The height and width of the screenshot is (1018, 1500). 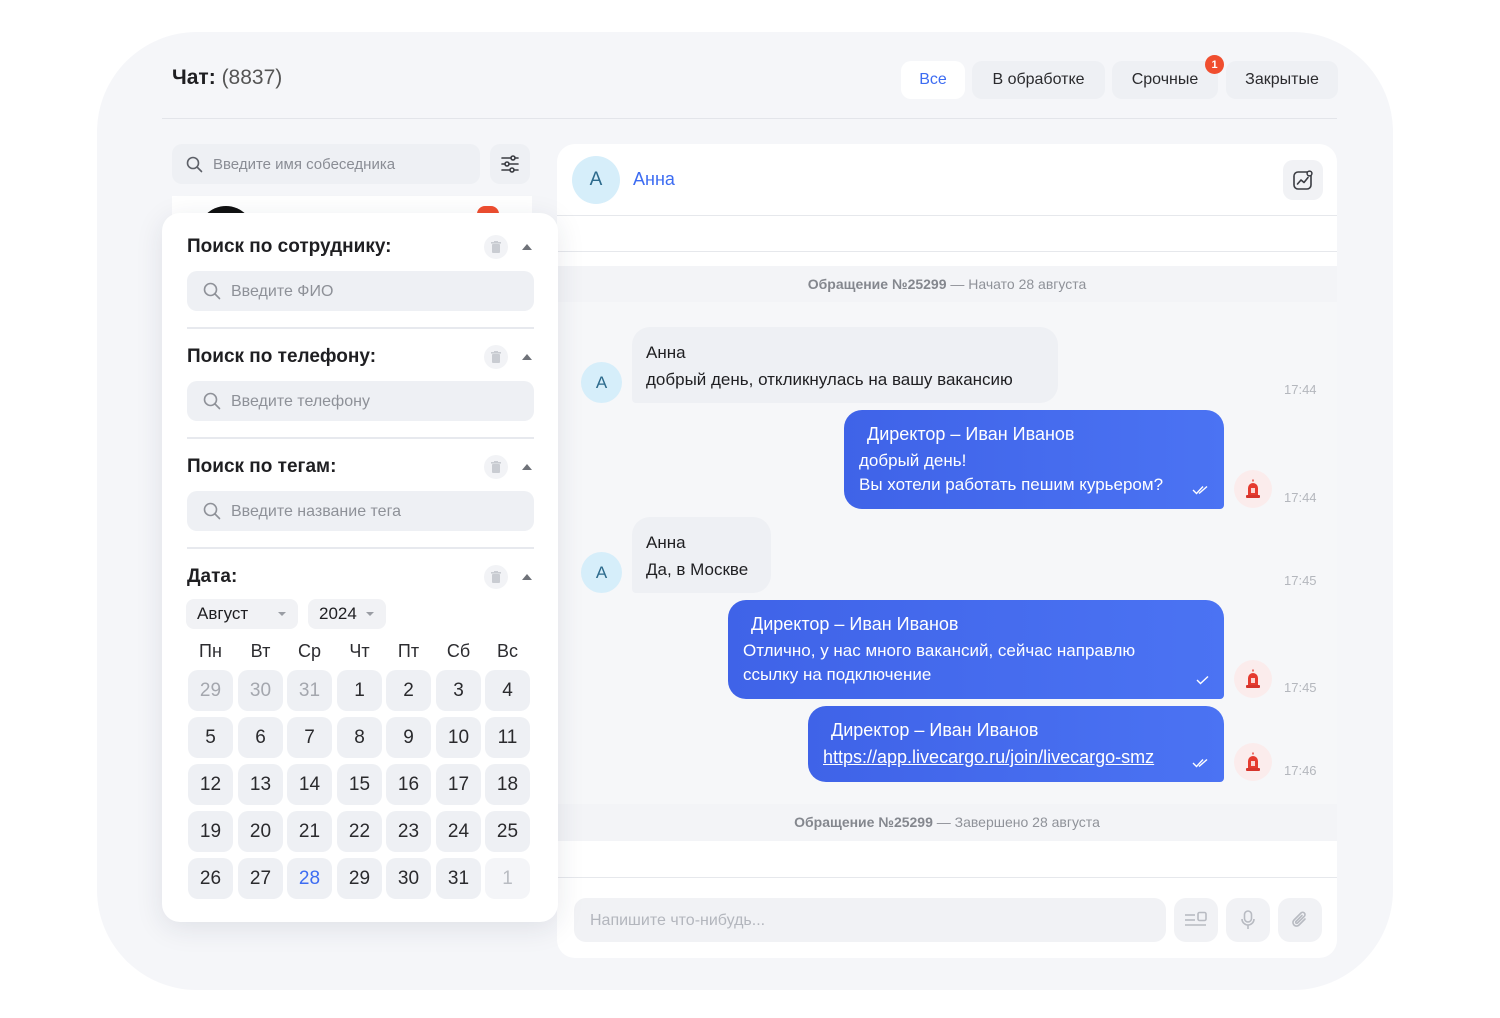 I want to click on calendar-day: 20, so click(x=260, y=831).